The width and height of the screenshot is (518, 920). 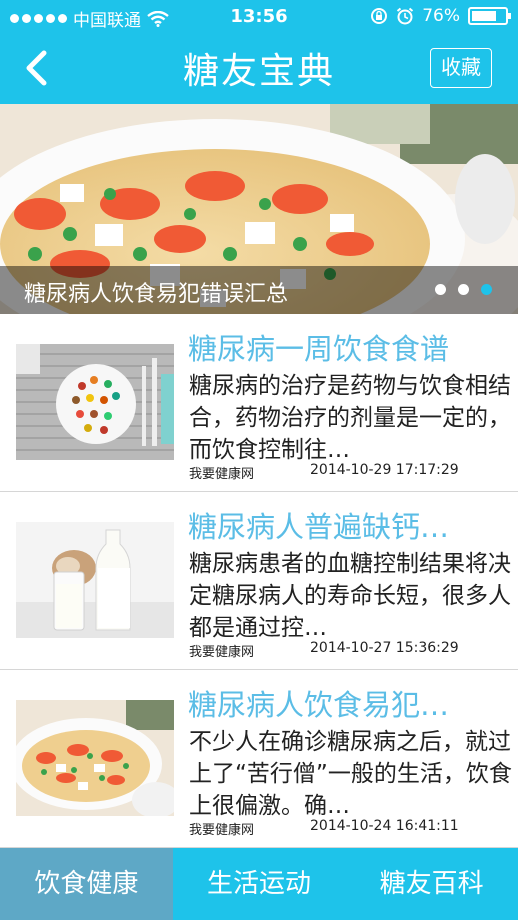 What do you see at coordinates (86, 884) in the screenshot?
I see `tab-diet-health: 饮食健康` at bounding box center [86, 884].